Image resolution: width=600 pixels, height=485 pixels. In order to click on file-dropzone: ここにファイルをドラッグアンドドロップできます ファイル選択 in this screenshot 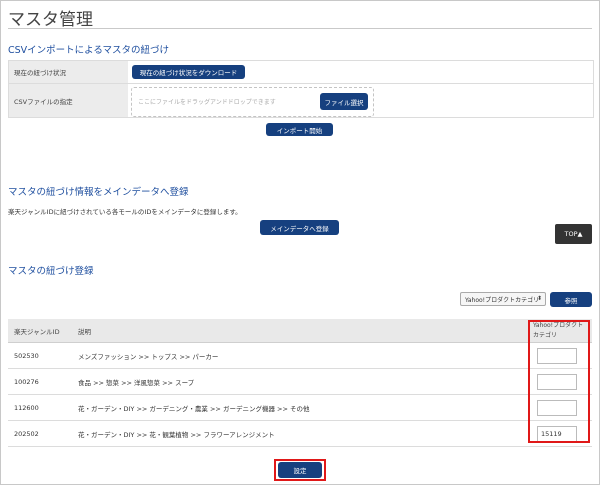, I will do `click(252, 102)`.